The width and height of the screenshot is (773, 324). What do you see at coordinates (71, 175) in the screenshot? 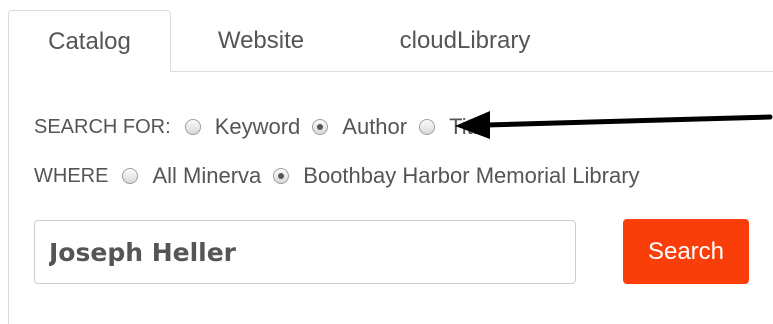
I see `where-label: WHERE` at bounding box center [71, 175].